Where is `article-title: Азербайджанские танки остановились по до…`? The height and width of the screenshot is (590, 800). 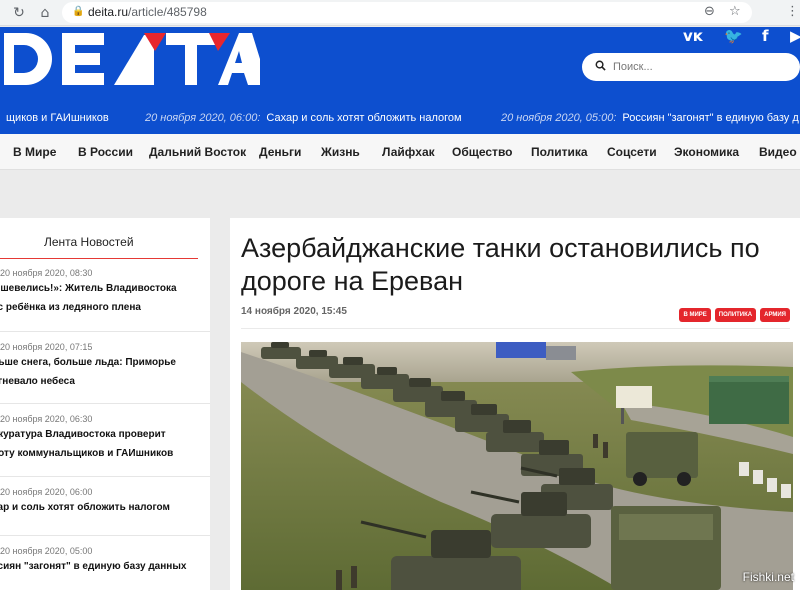 article-title: Азербайджанские танки остановились по до… is located at coordinates (500, 264).